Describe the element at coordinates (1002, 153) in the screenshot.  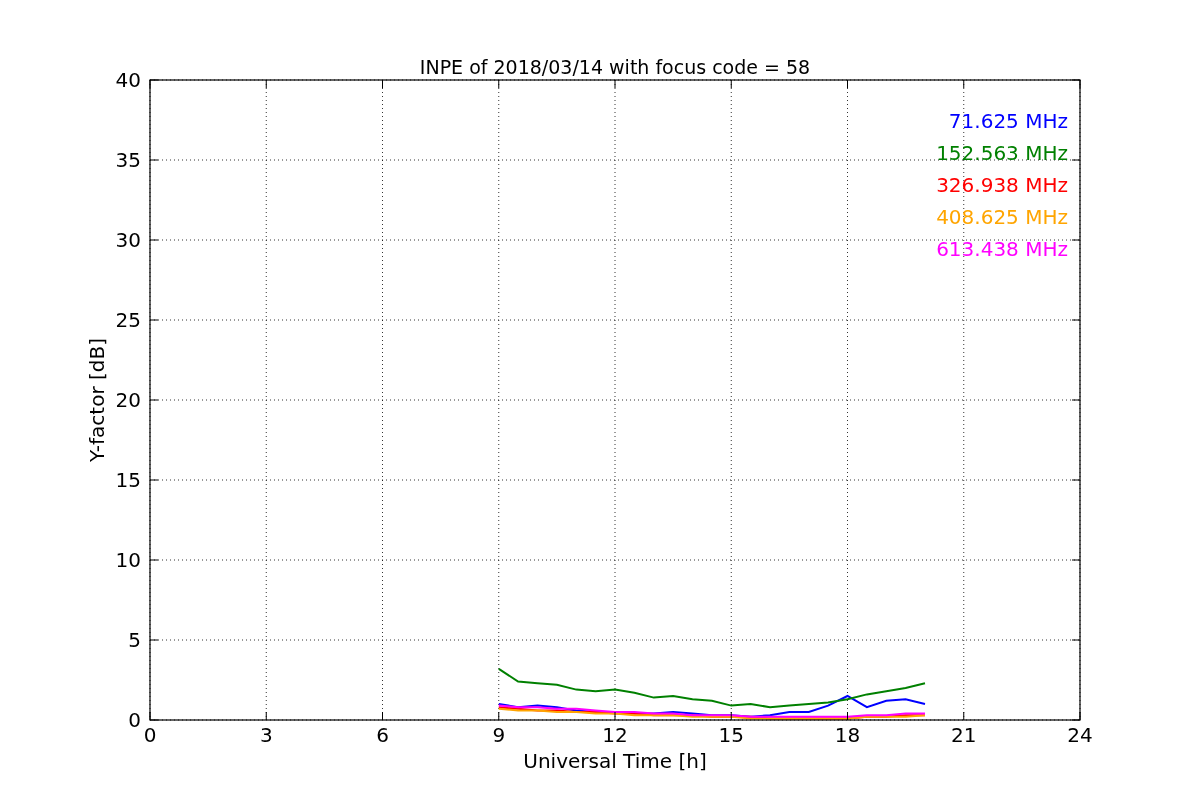
I see `legend-label: 152.563 MHz` at that location.